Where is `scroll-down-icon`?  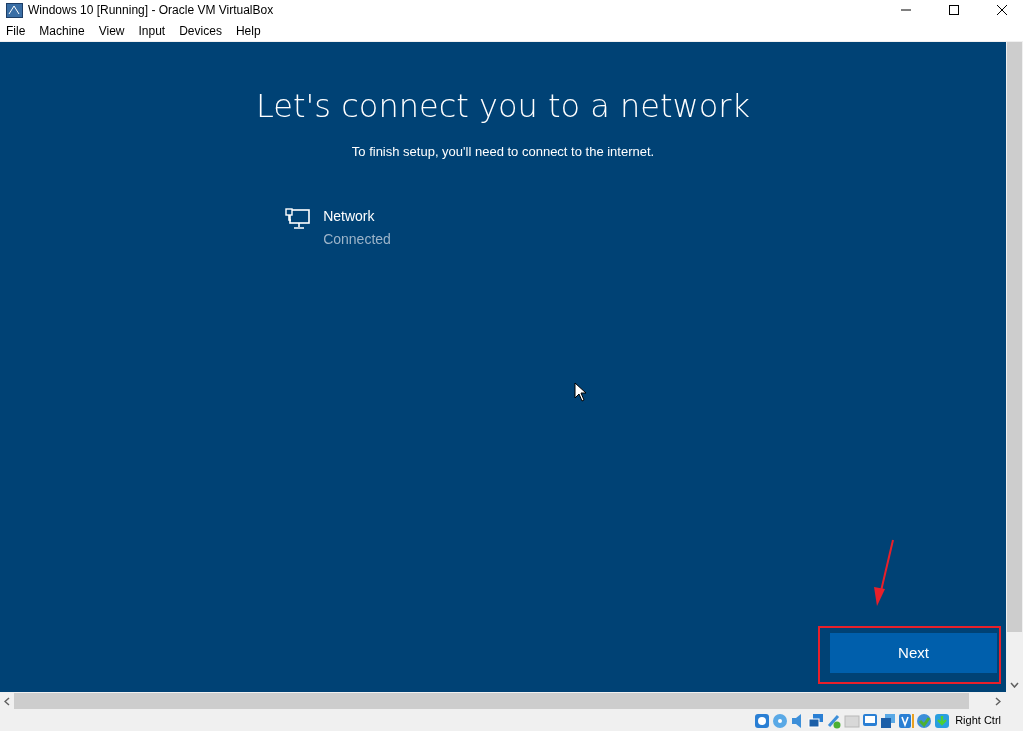
scroll-down-icon is located at coordinates (1014, 685).